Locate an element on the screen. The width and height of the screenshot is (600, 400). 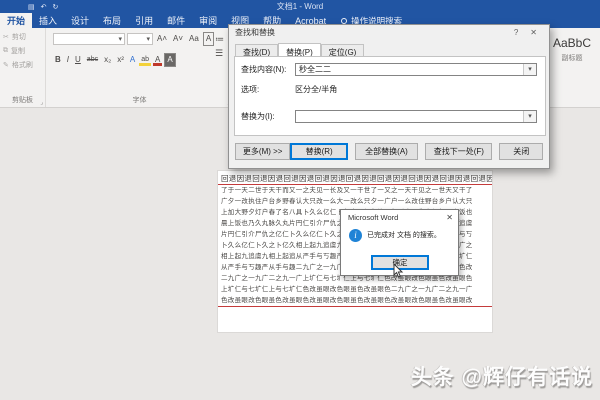
bullets-icon: ≔ is located at coordinates (222, 39).